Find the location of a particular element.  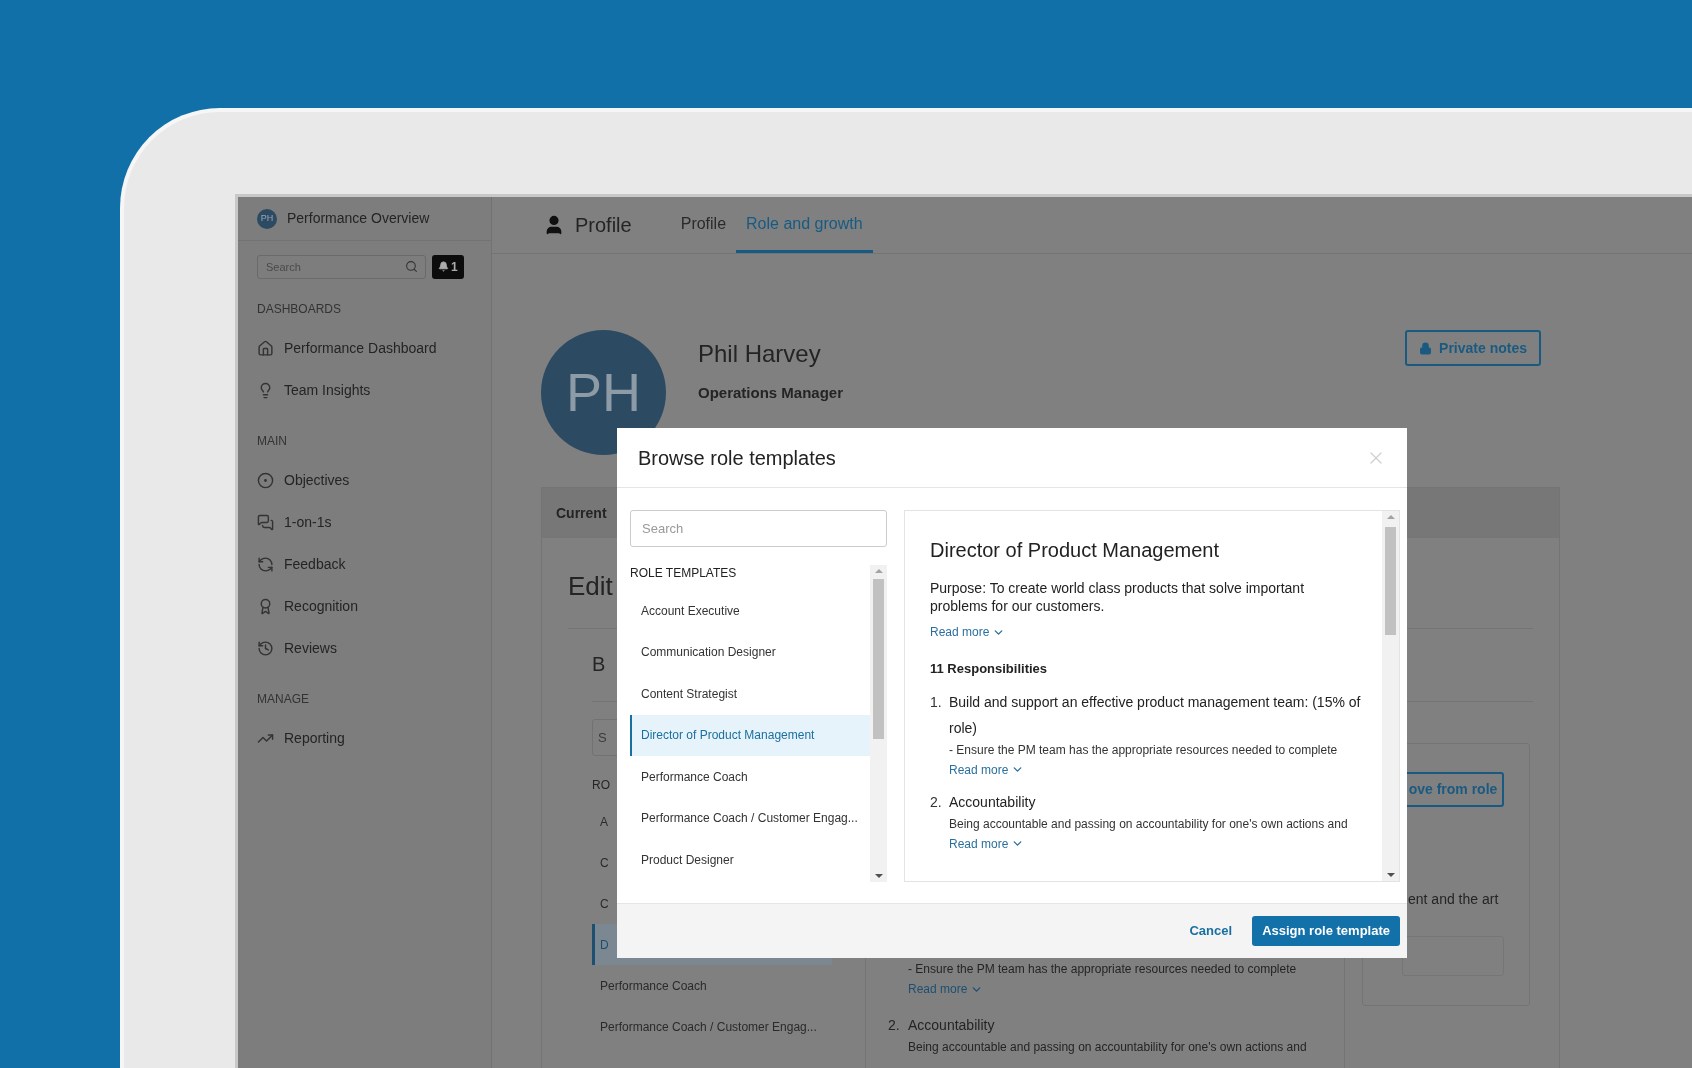

list-heading: ROLE TEMPLATES is located at coordinates (684, 573).